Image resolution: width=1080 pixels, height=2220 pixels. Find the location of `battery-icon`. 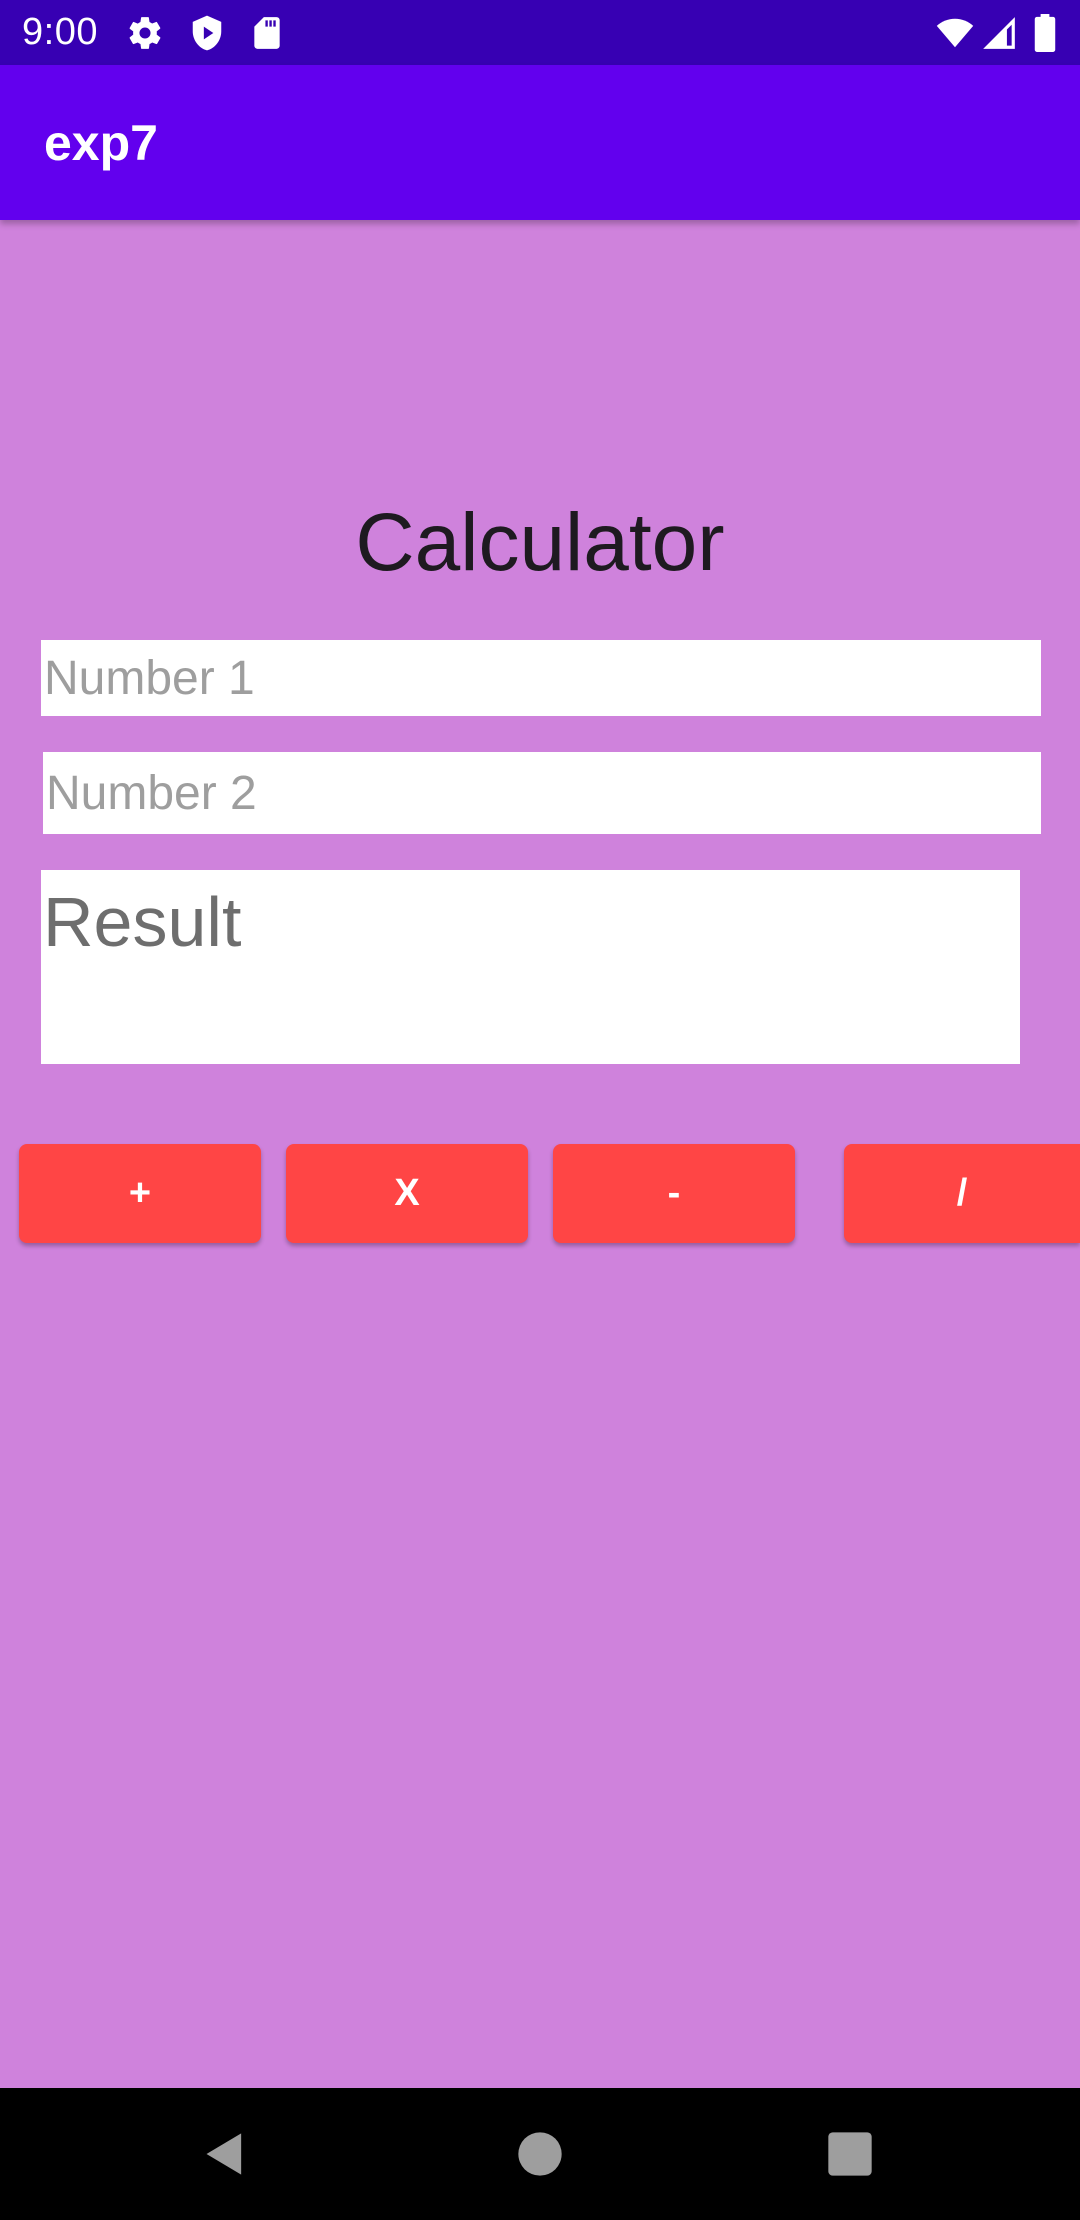

battery-icon is located at coordinates (1045, 33).